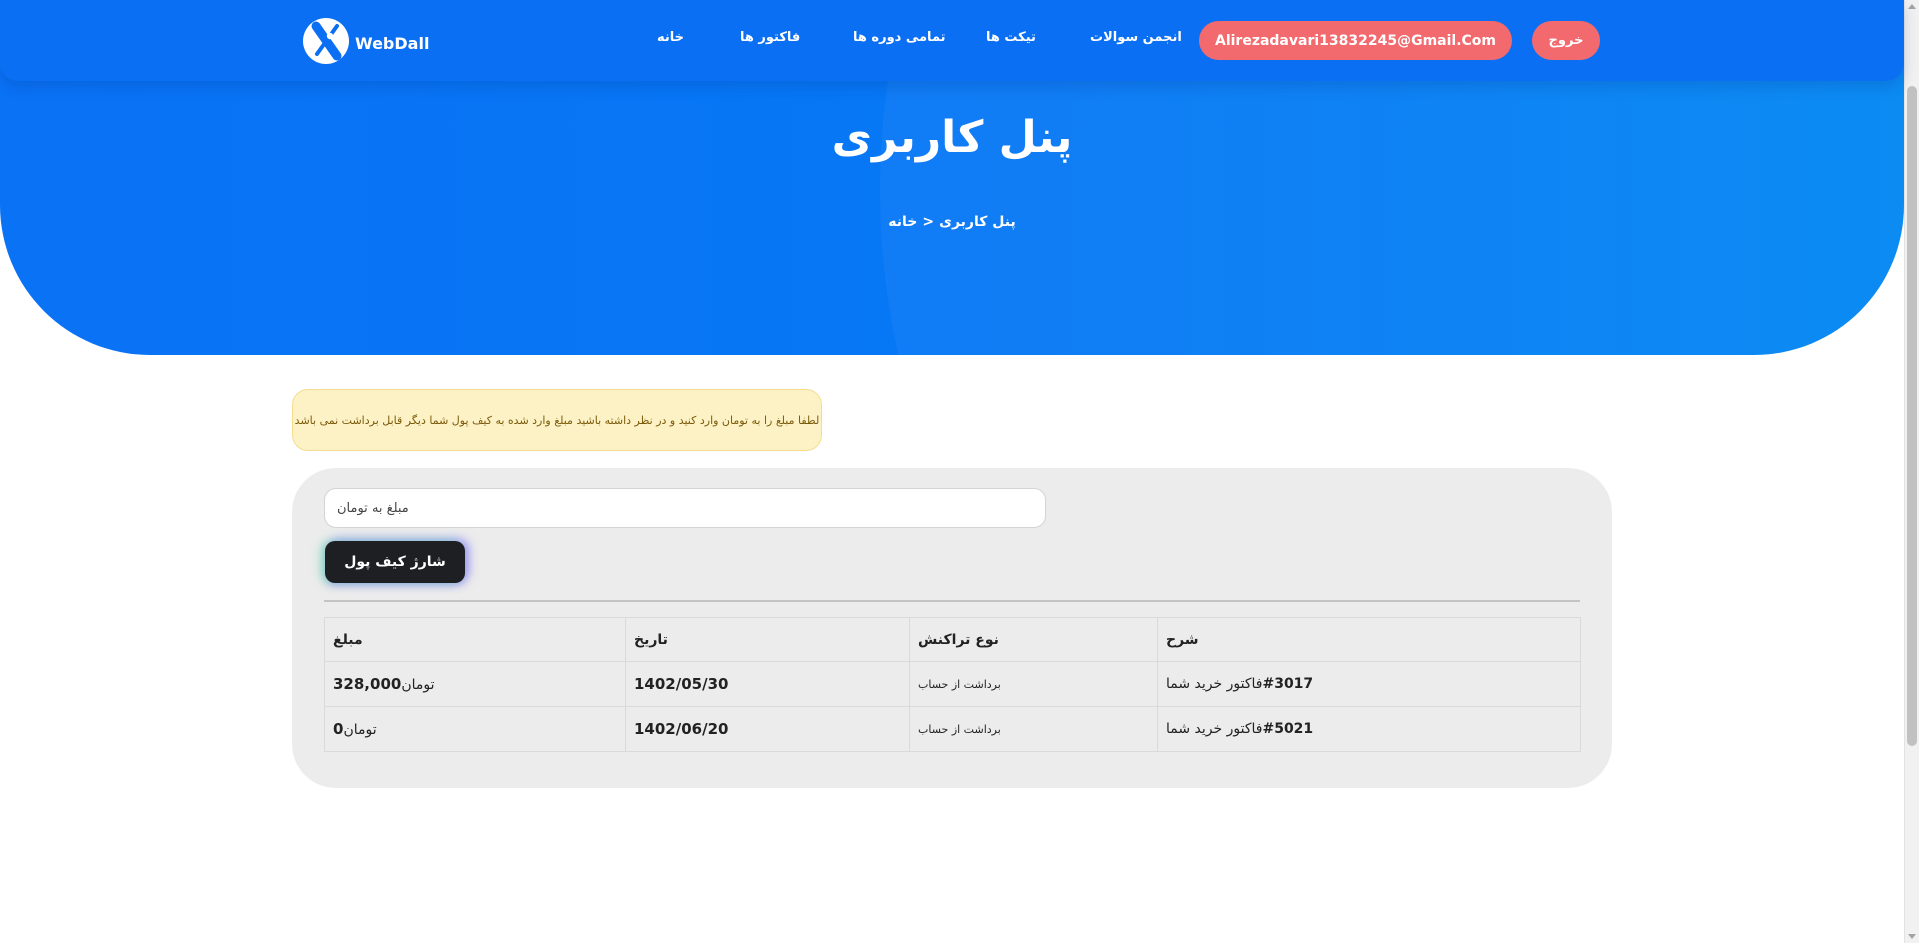 The height and width of the screenshot is (943, 1919). What do you see at coordinates (475, 729) in the screenshot?
I see `cell-amount: 0تومان` at bounding box center [475, 729].